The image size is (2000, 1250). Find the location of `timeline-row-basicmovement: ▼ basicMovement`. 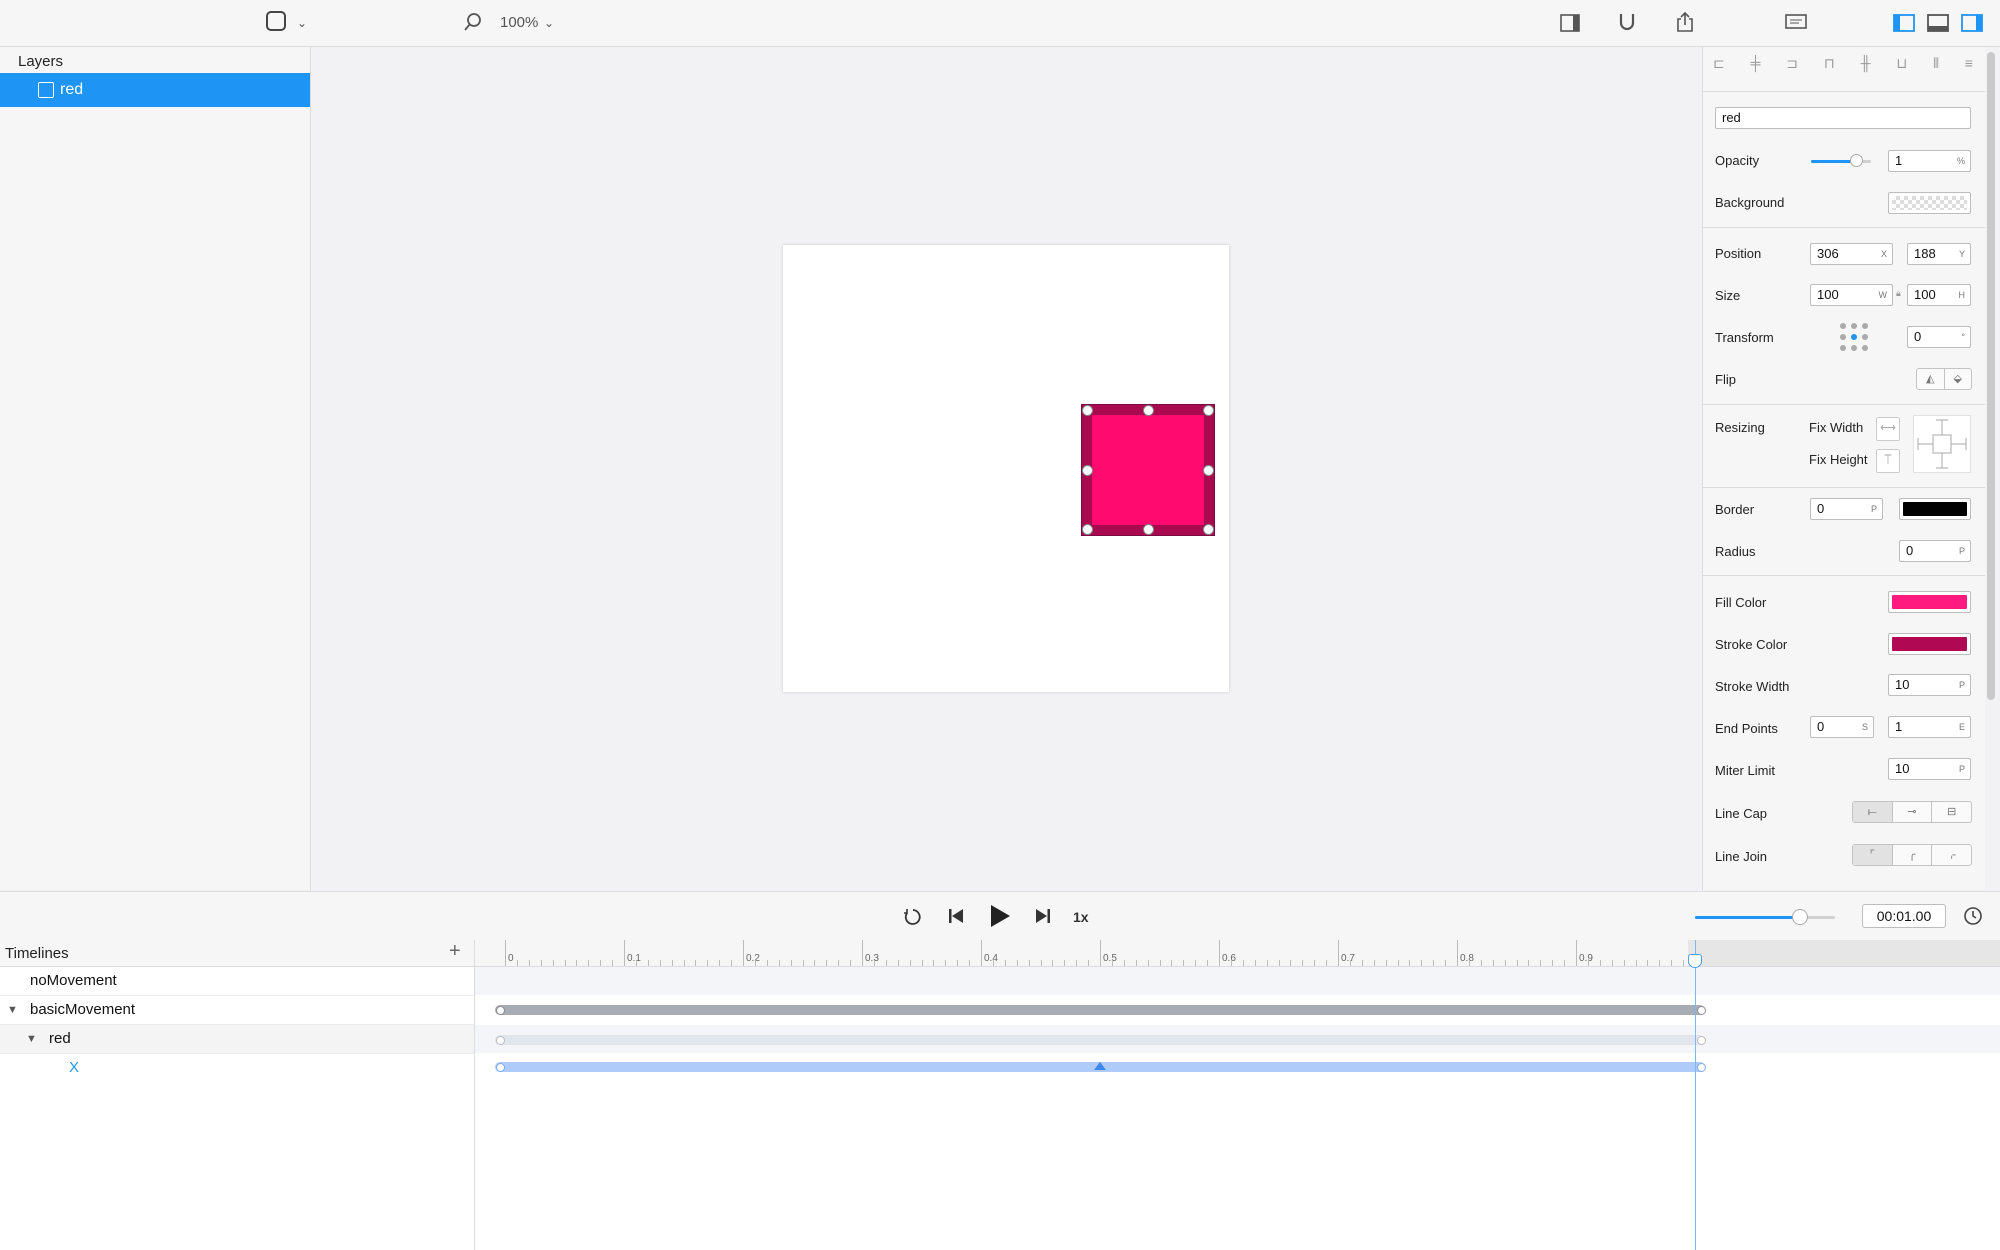

timeline-row-basicmovement: ▼ basicMovement is located at coordinates (237, 1010).